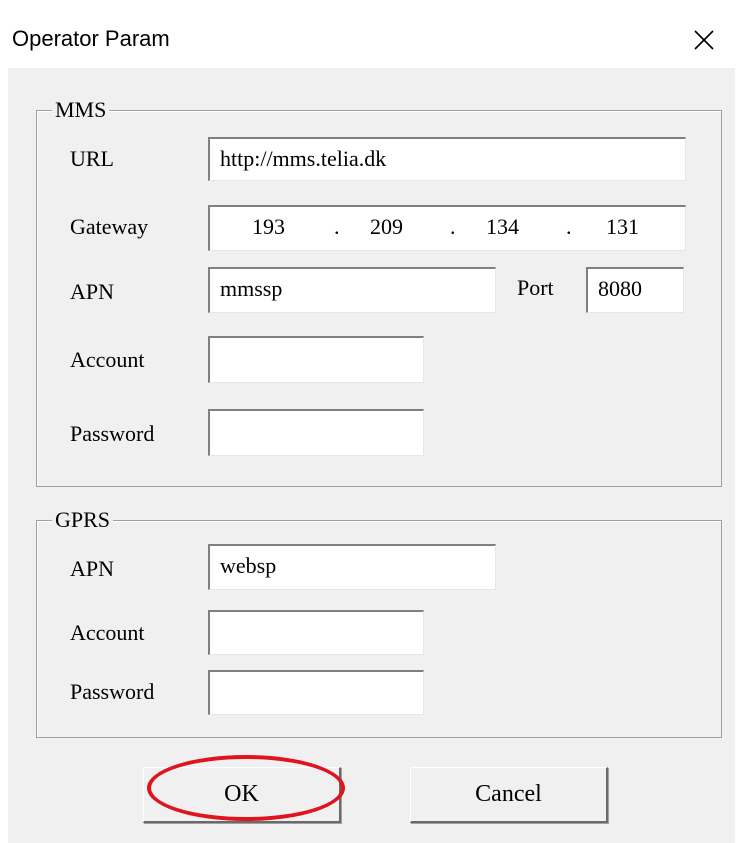  I want to click on window-title: Operator Param, so click(91, 38).